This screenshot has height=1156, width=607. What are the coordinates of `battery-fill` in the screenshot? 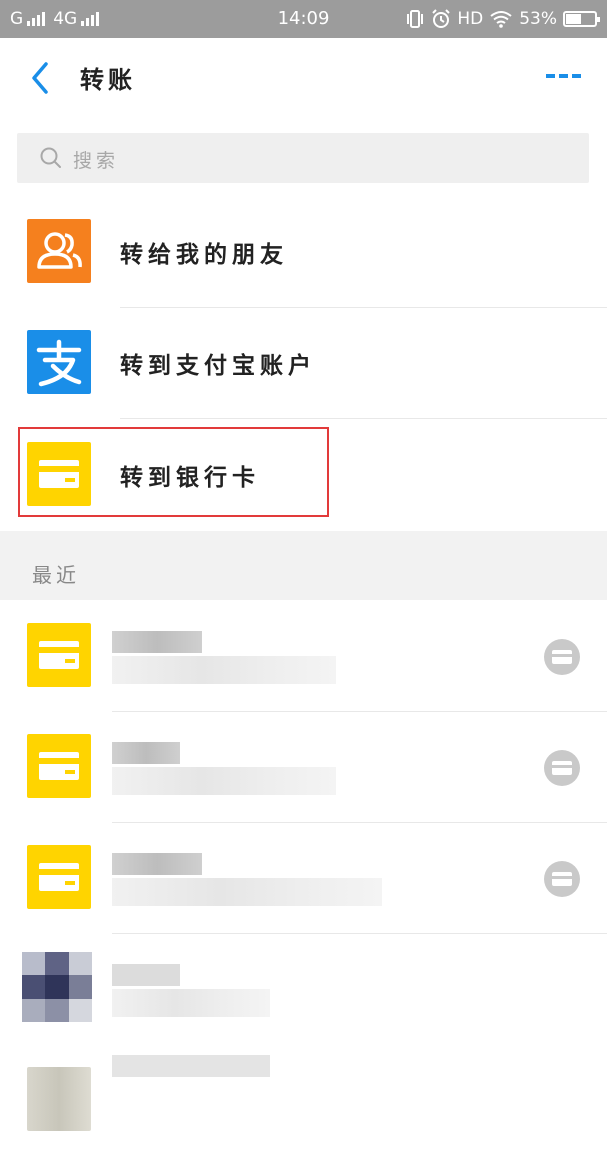 It's located at (573, 19).